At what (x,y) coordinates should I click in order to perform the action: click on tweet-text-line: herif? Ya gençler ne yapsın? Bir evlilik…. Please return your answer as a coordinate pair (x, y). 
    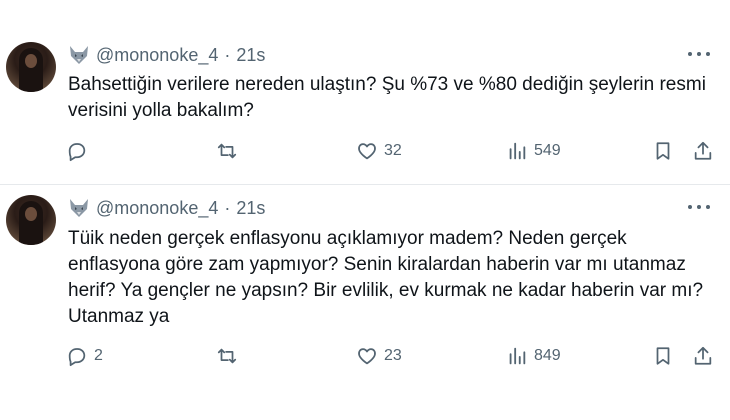
    Looking at the image, I should click on (386, 290).